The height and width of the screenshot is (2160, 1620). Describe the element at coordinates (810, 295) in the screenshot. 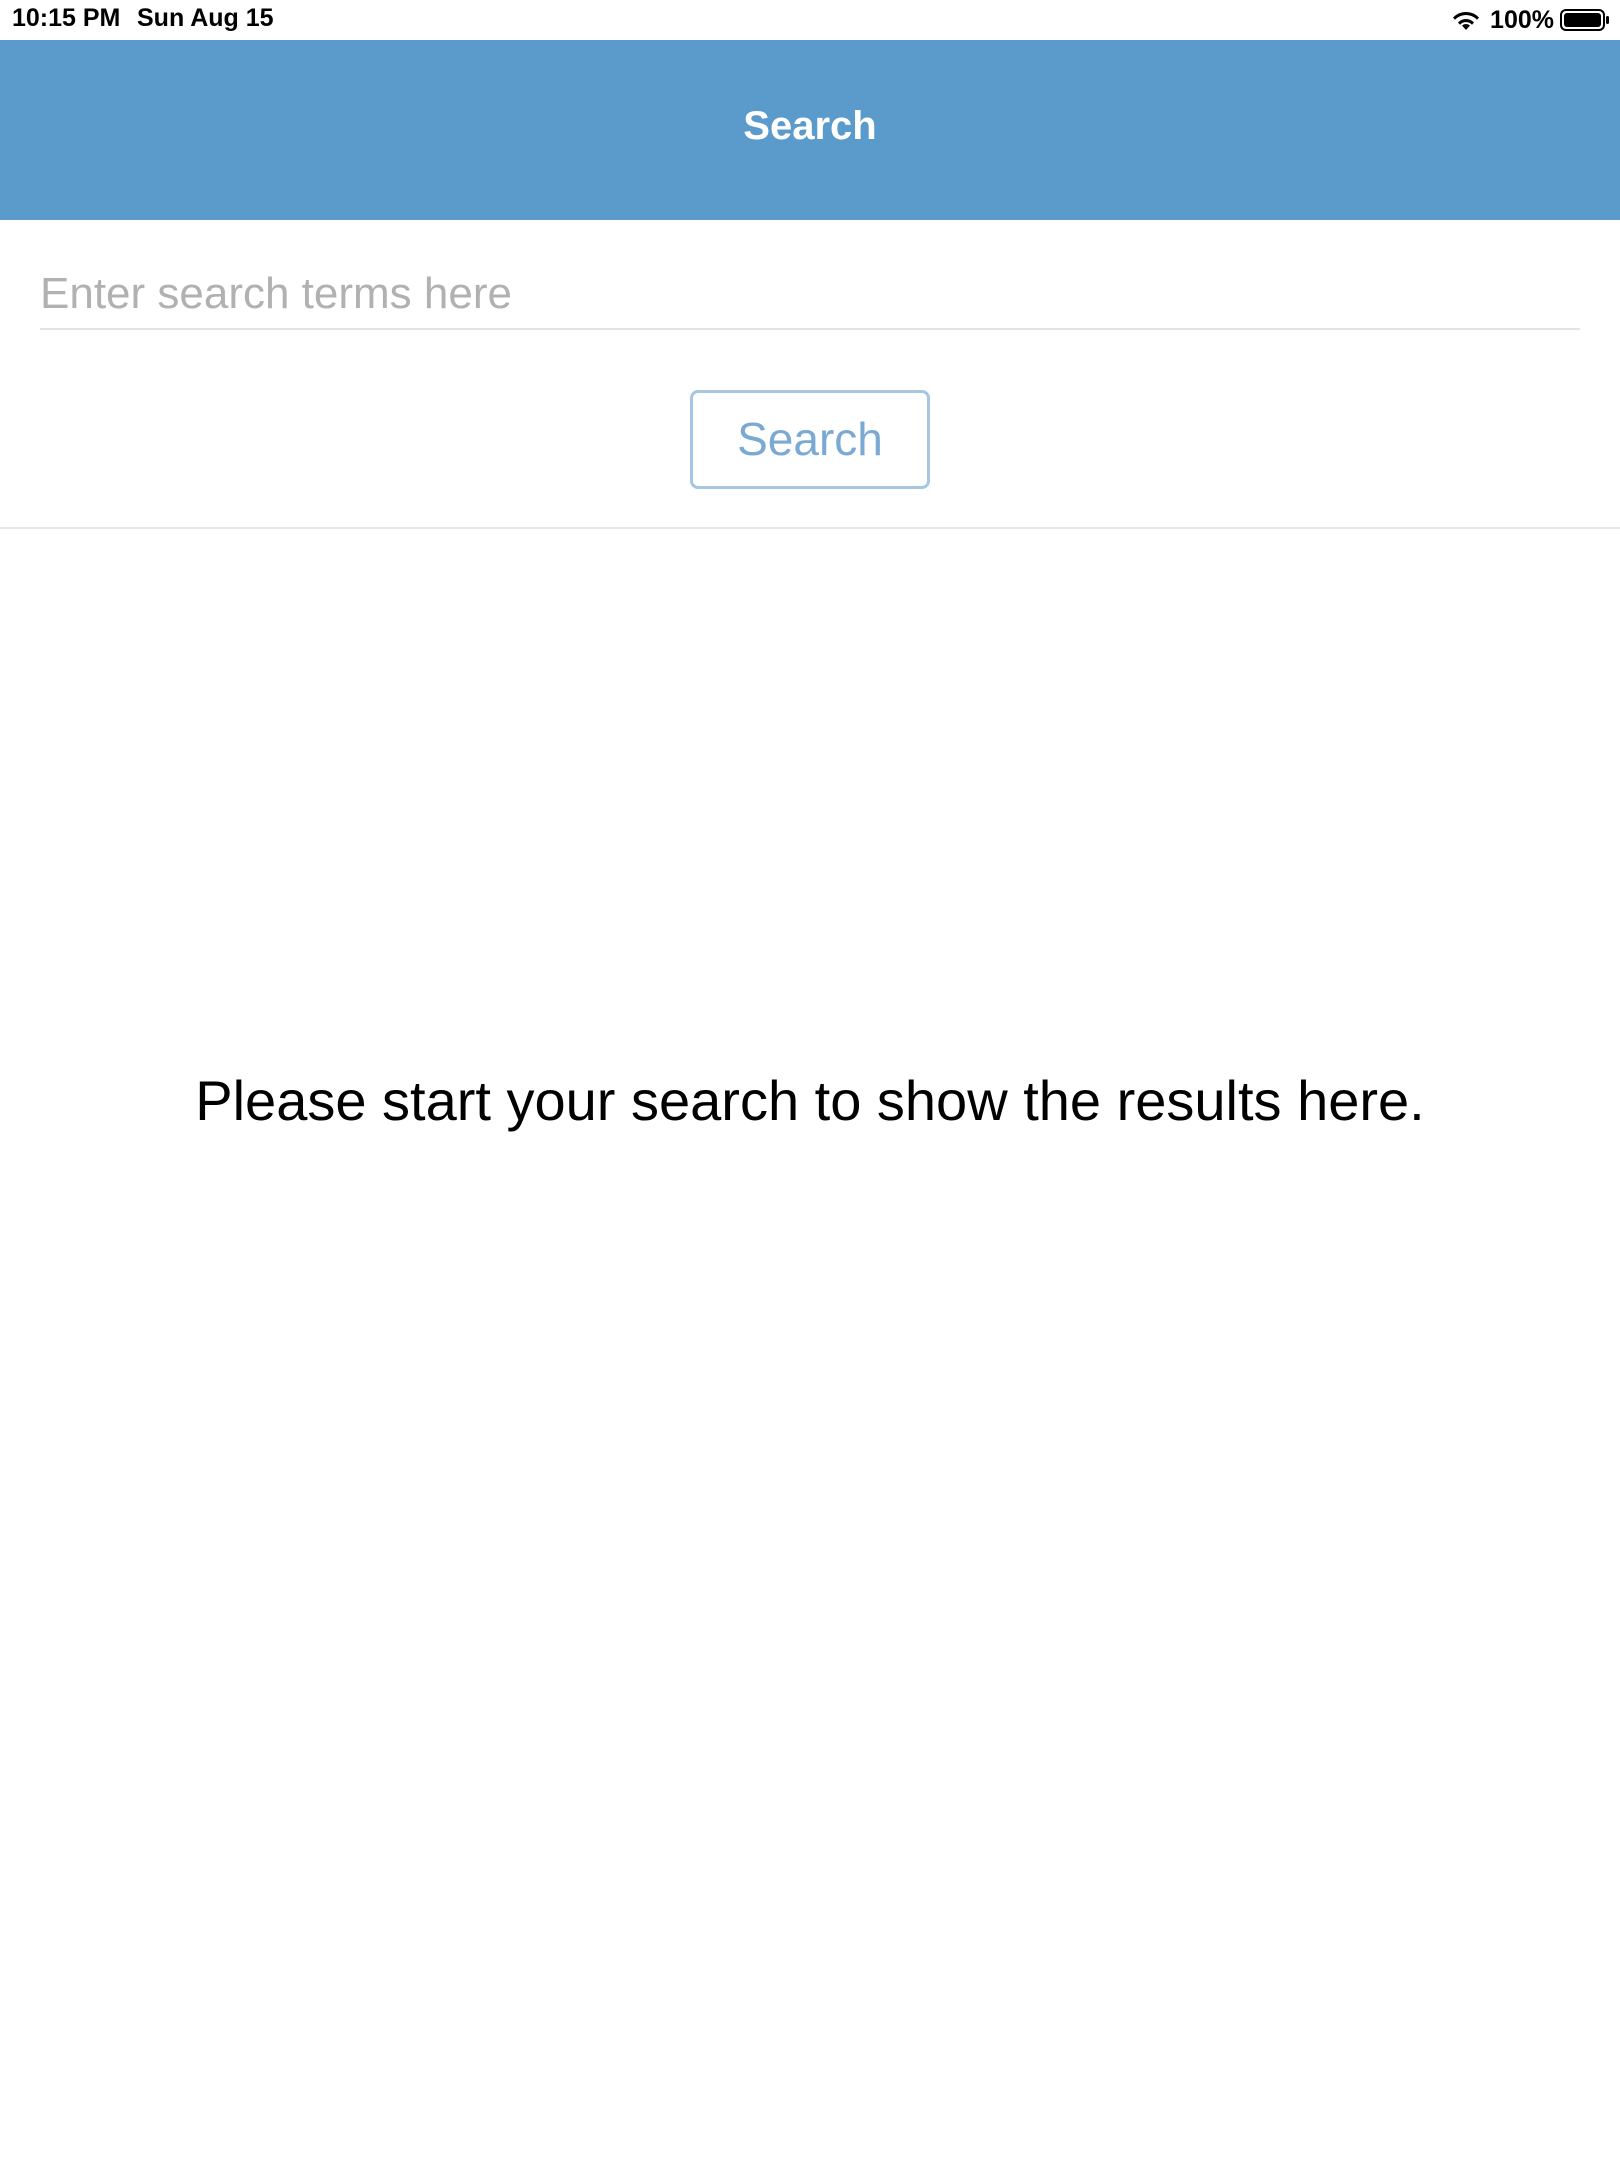

I see `search-input` at that location.